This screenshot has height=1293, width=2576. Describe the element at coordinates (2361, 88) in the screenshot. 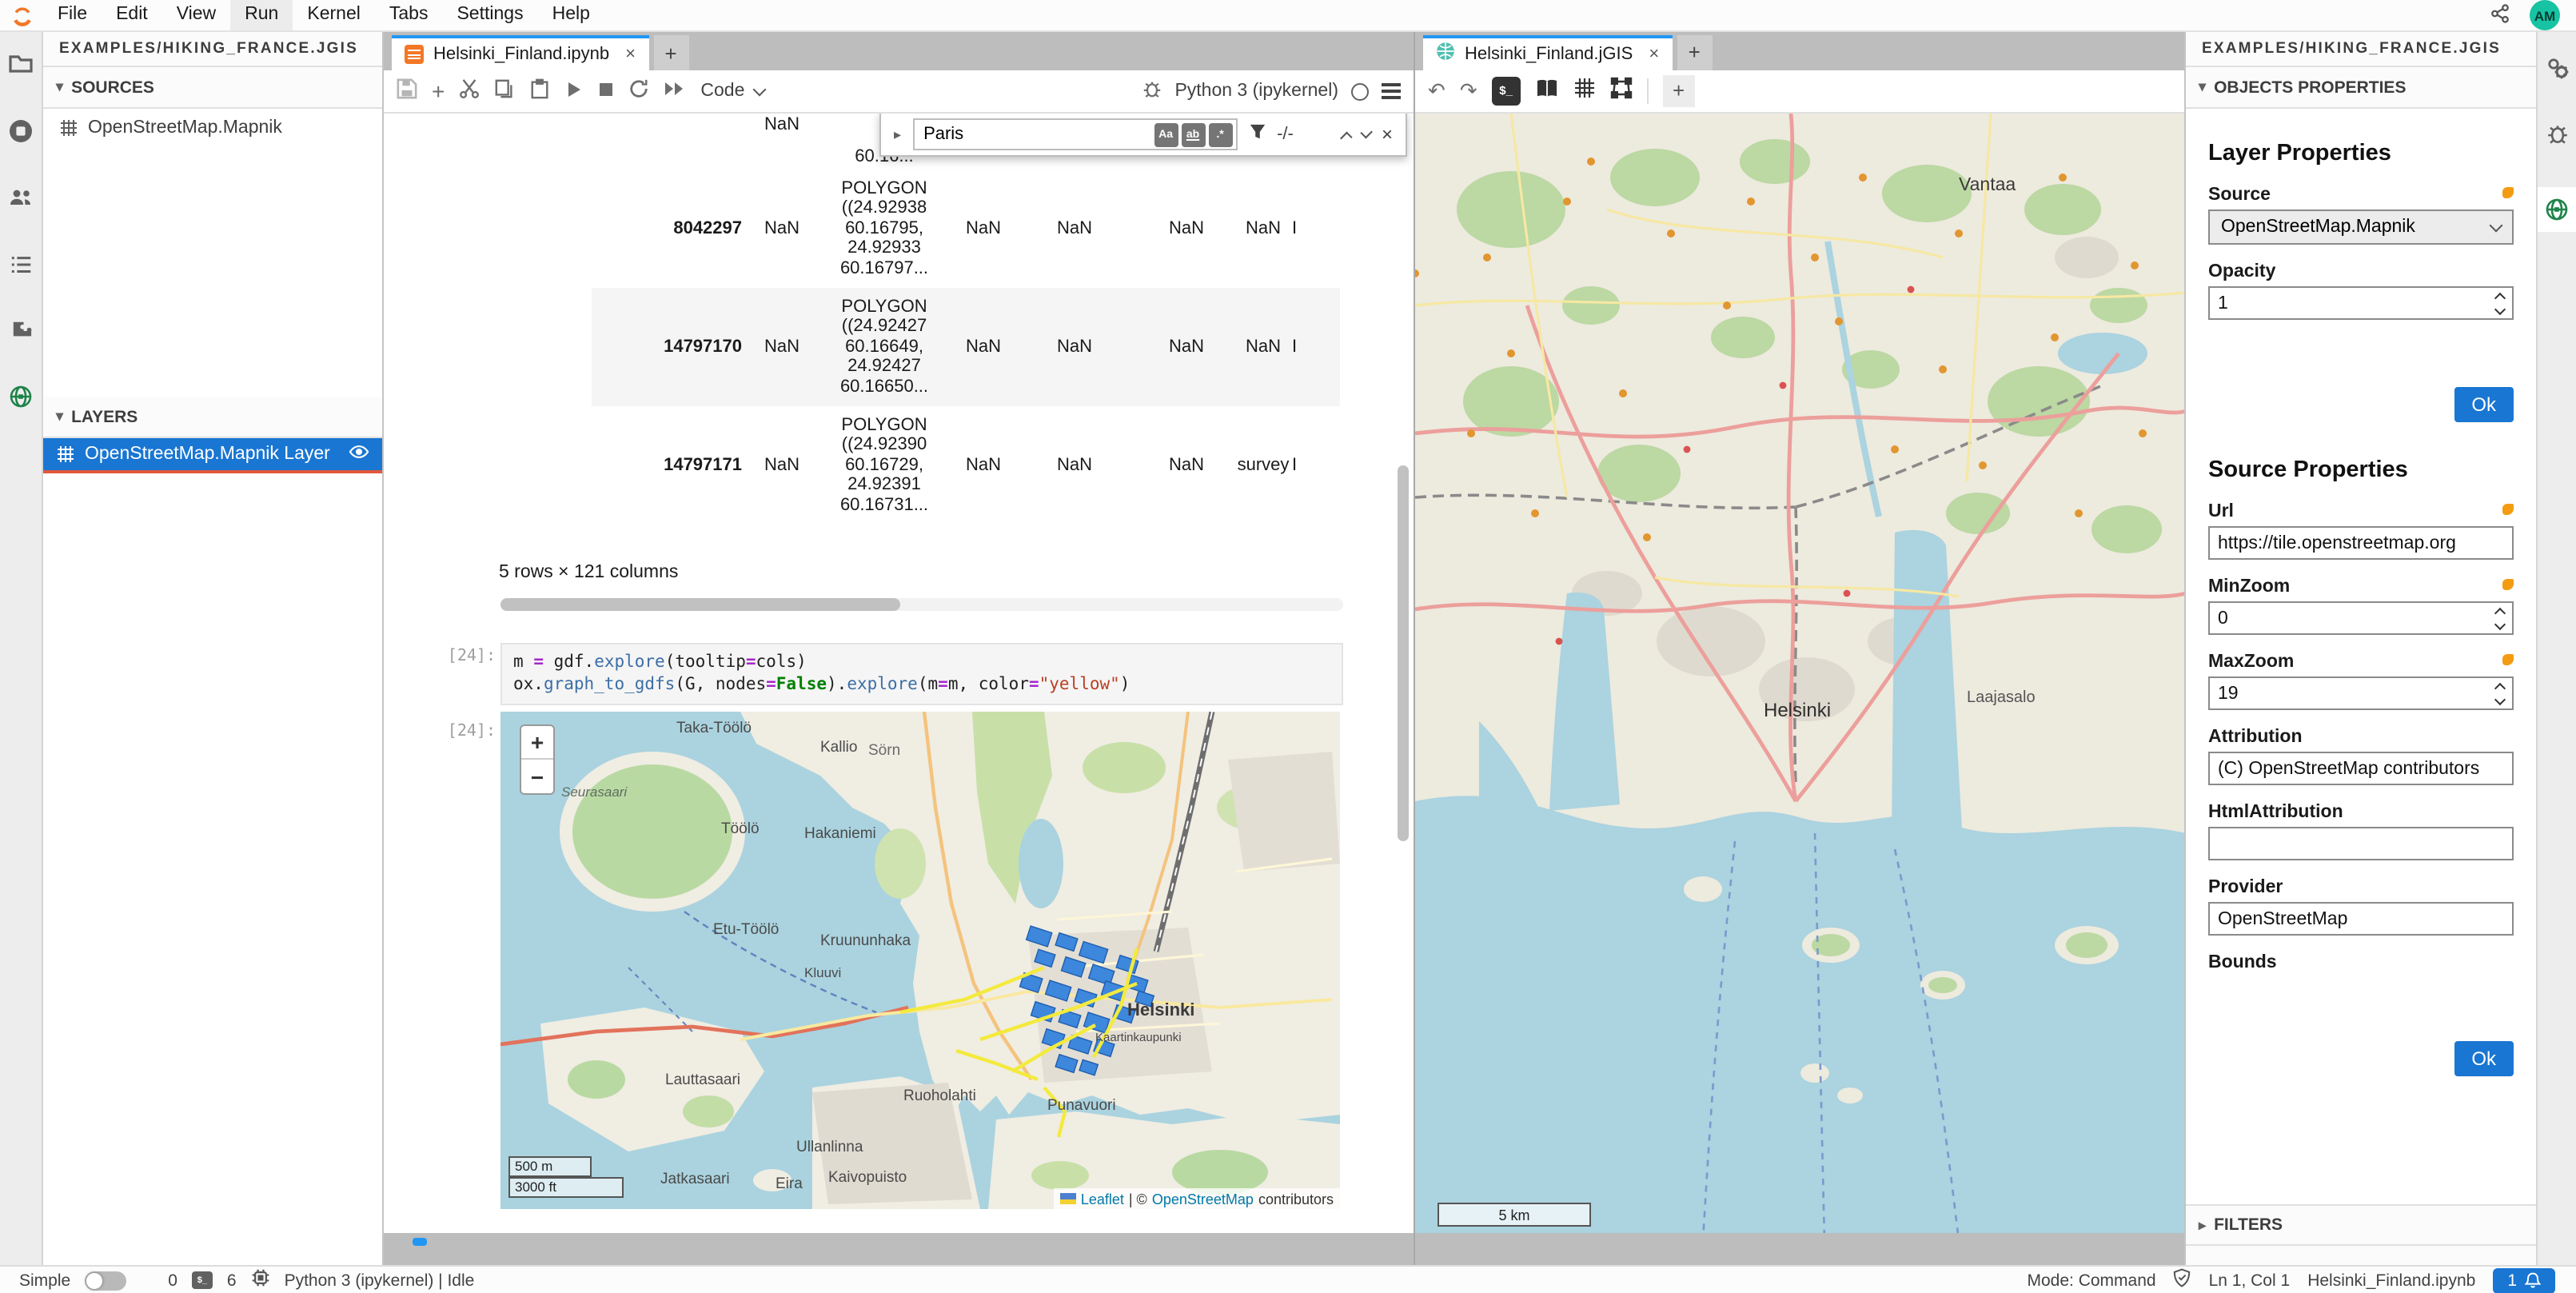

I see `objects-properties-header: ▾ OBJECTS PROPERTIES` at that location.